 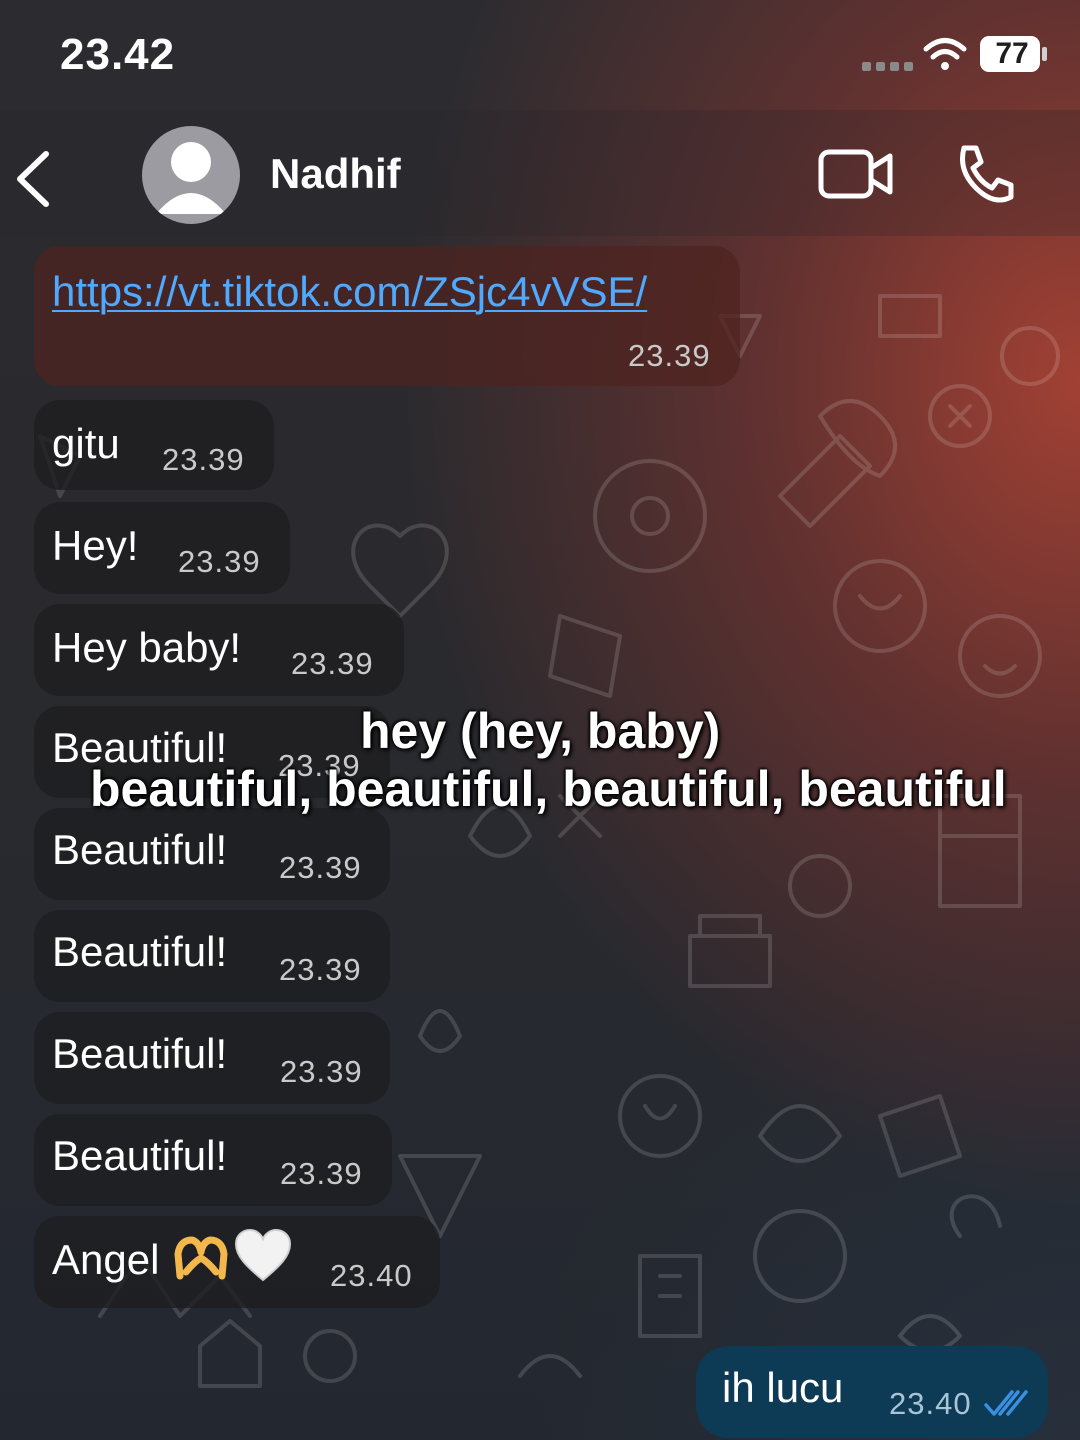 I want to click on voice-call-icon, so click(x=984, y=175).